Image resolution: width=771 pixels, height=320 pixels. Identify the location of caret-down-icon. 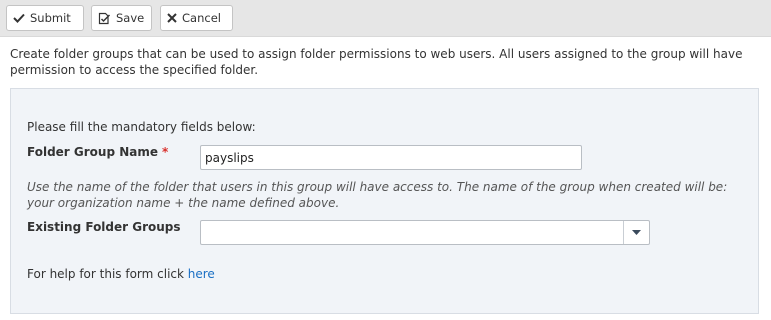
(636, 232).